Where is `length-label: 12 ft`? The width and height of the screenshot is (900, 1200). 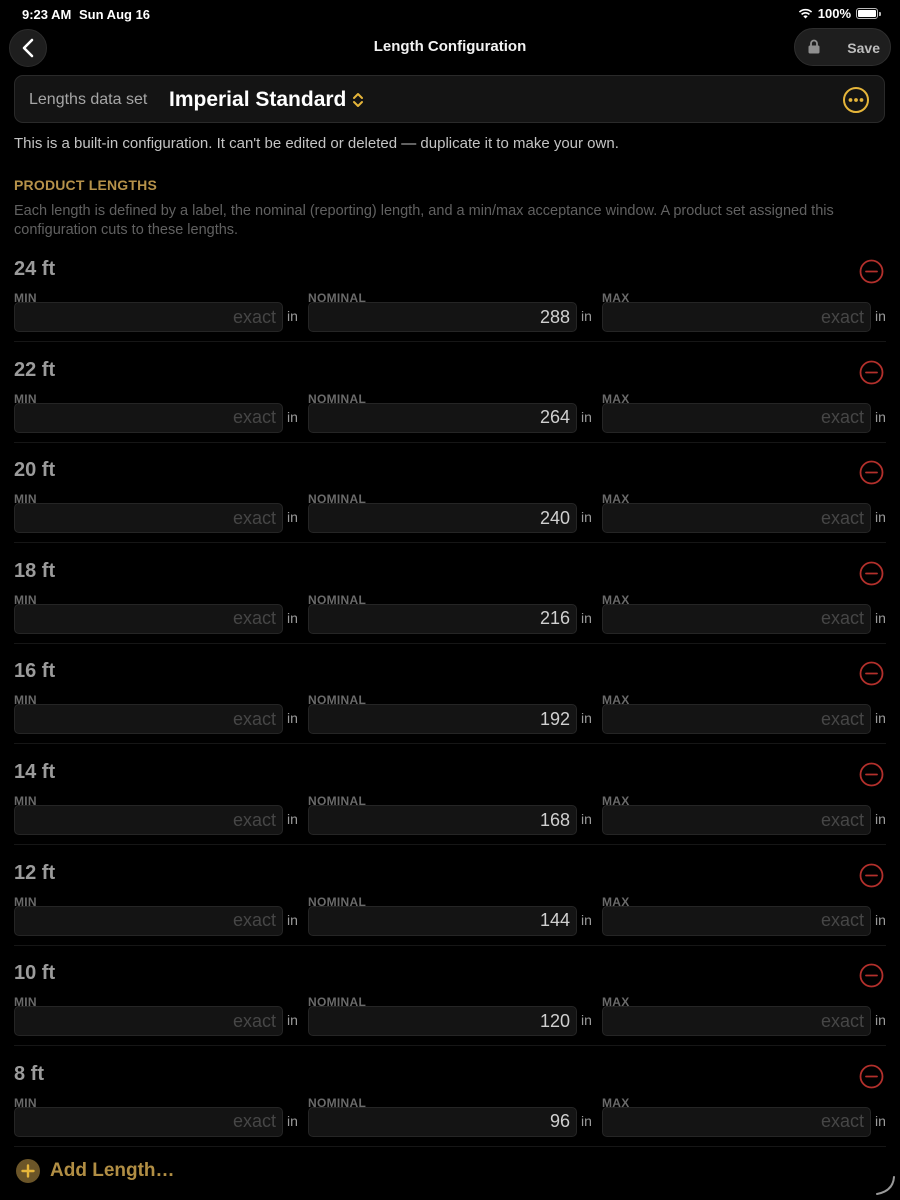 length-label: 12 ft is located at coordinates (35, 872).